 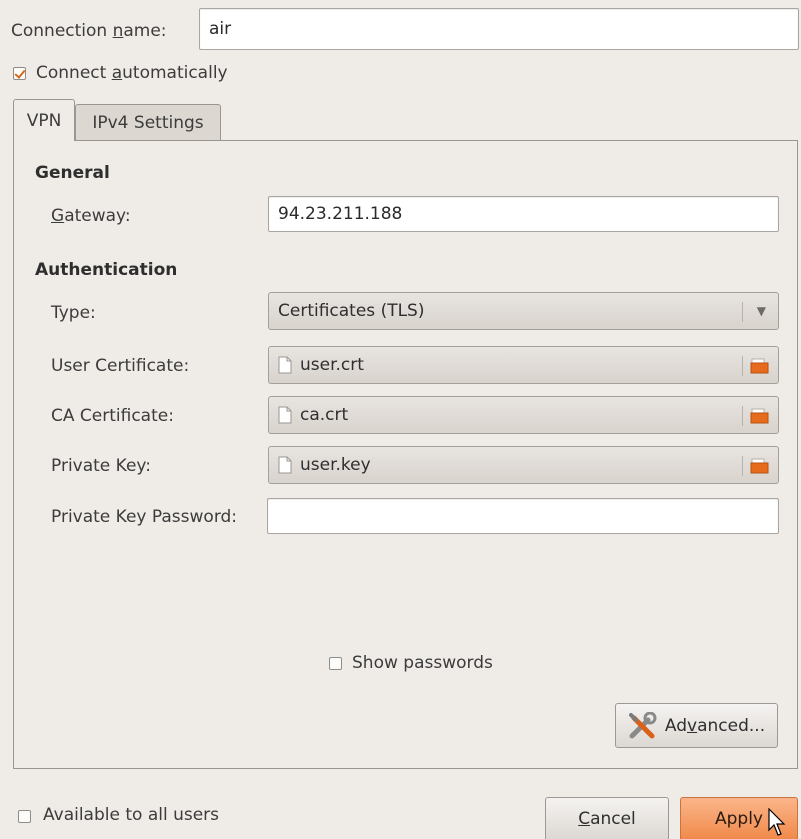 What do you see at coordinates (523, 415) in the screenshot?
I see `ca-certificate-chooser: ca.crt` at bounding box center [523, 415].